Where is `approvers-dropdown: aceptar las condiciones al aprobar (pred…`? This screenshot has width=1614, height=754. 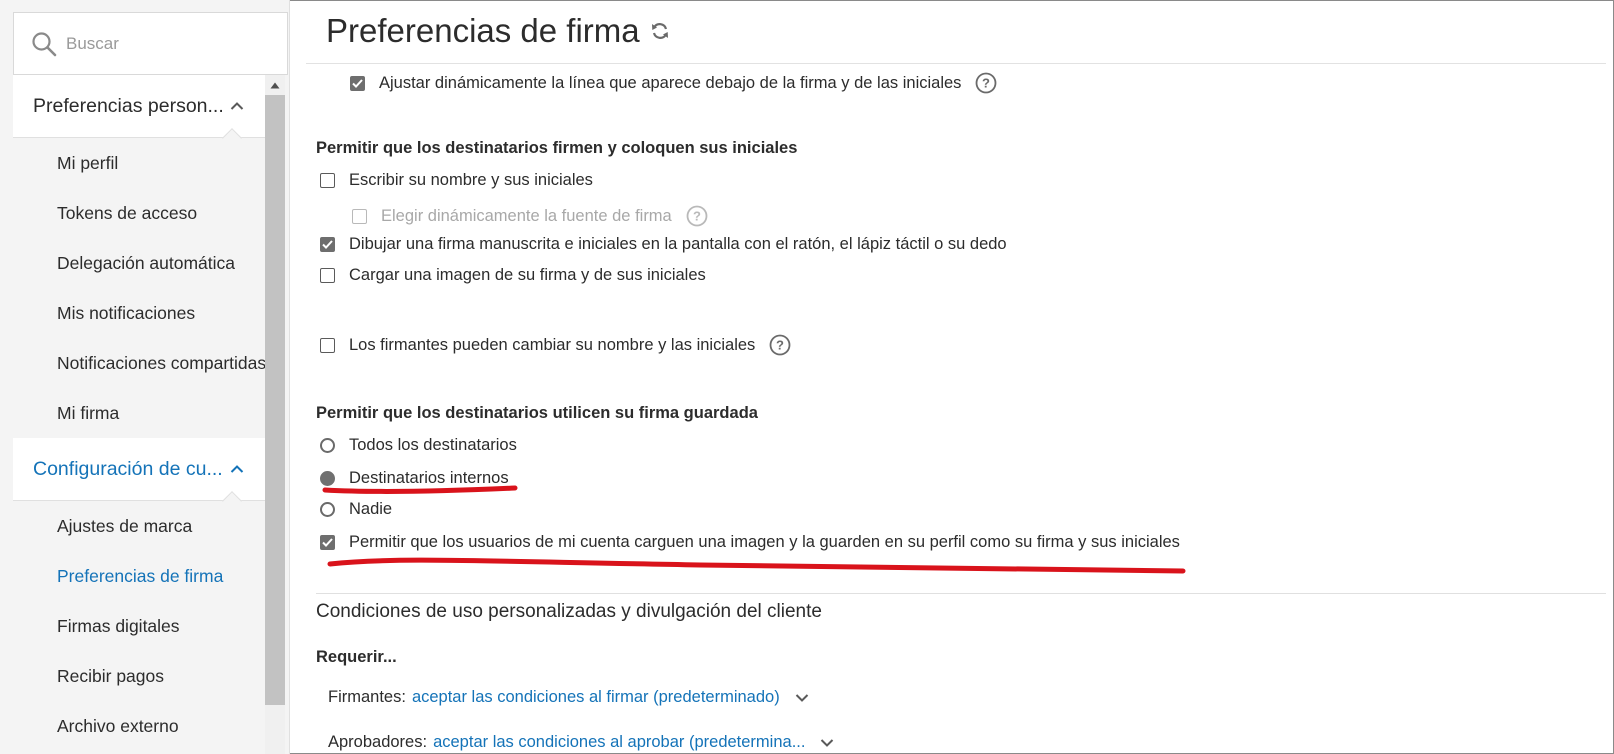
approvers-dropdown: aceptar las condiciones al aprobar (pred… is located at coordinates (619, 742).